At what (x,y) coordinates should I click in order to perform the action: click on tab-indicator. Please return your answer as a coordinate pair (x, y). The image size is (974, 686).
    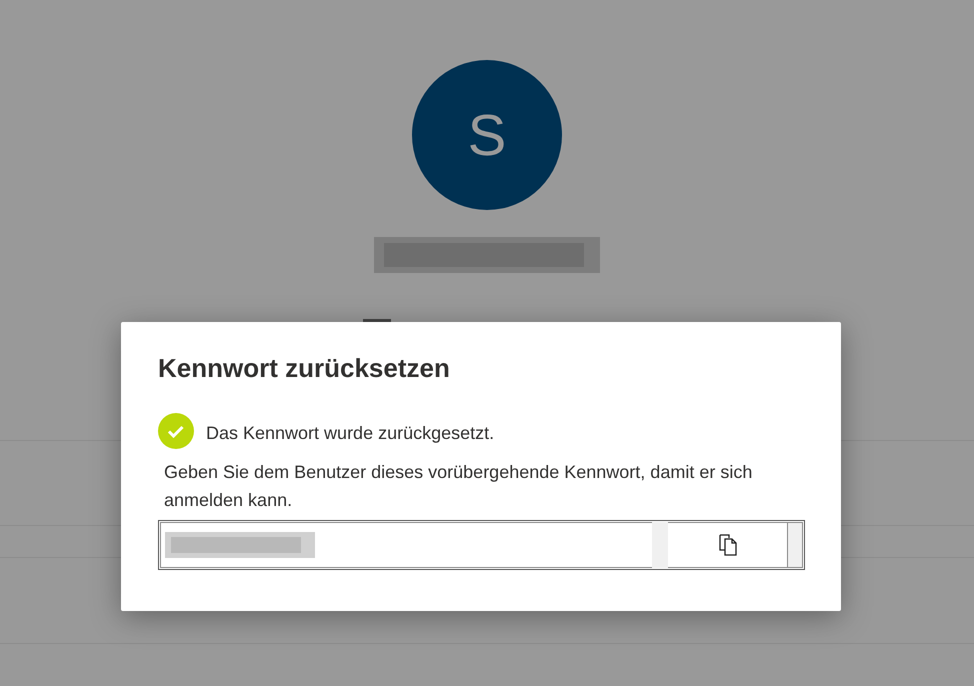
    Looking at the image, I should click on (377, 320).